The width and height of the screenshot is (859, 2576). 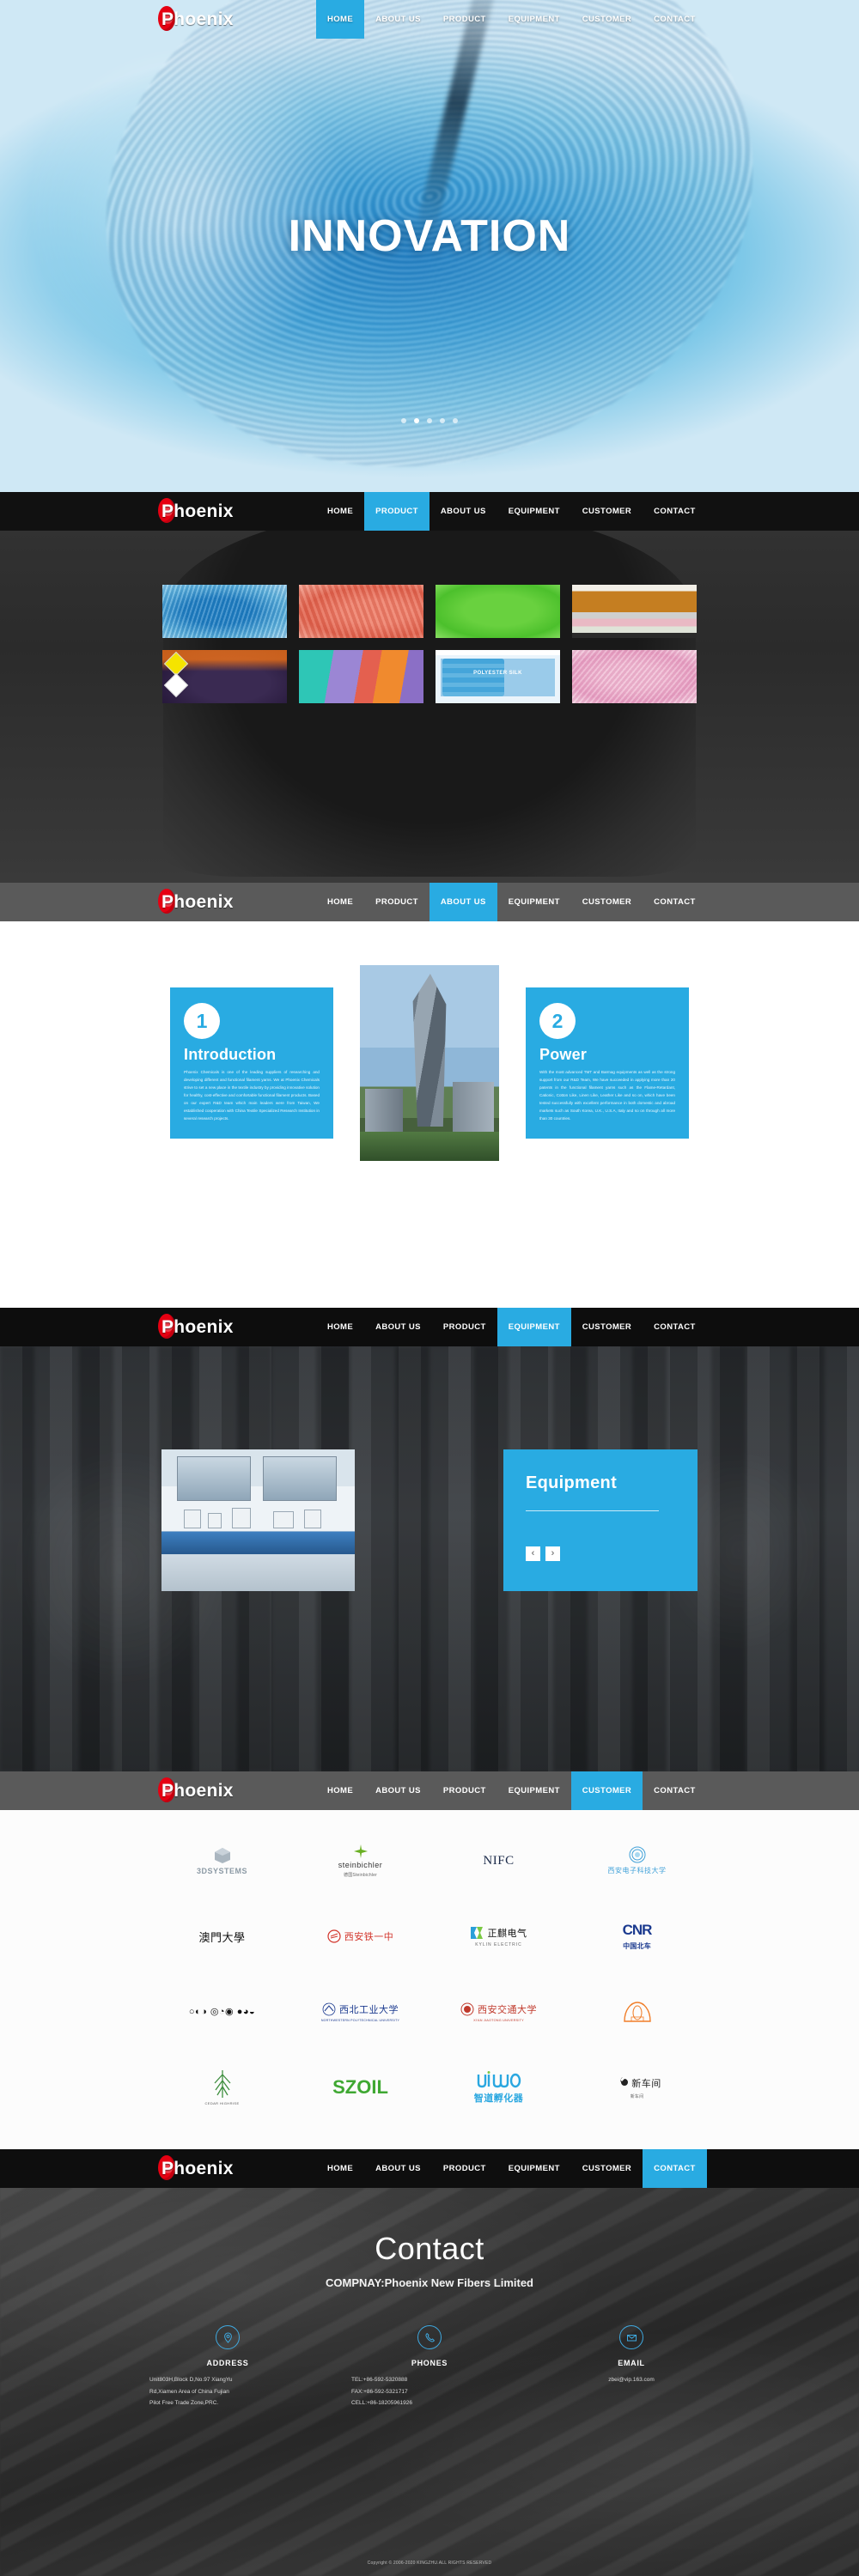 I want to click on customer-logo-sublabel: NORTHWESTERN POLYTECHNICAL UNIVERSITY, so click(x=360, y=2020).